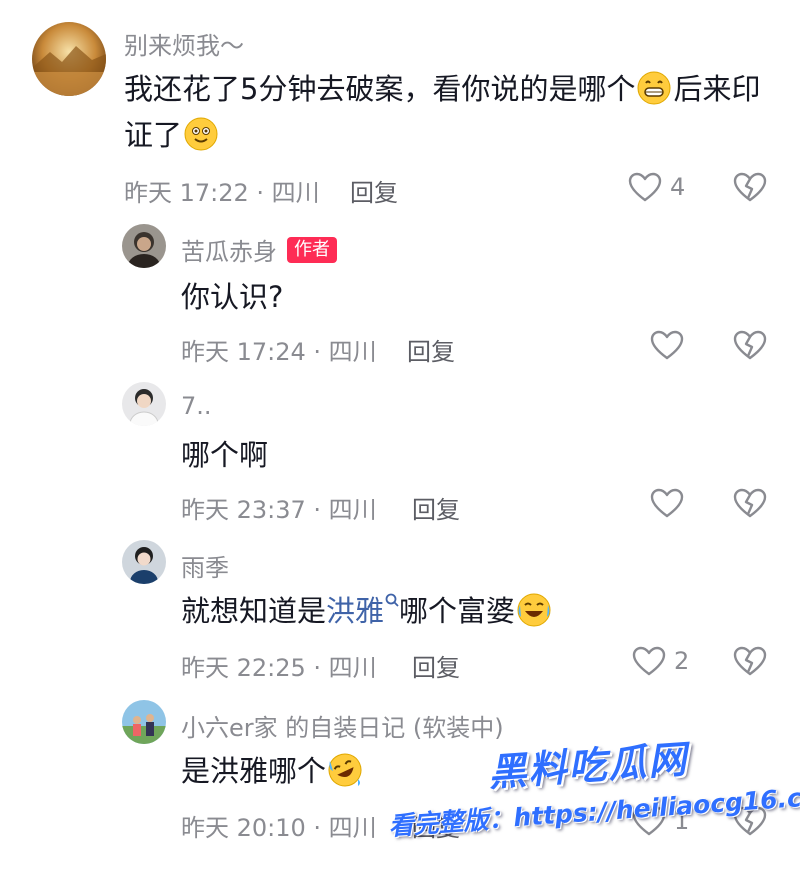 The width and height of the screenshot is (800, 878). What do you see at coordinates (232, 297) in the screenshot?
I see `comment-text: 你认识?` at bounding box center [232, 297].